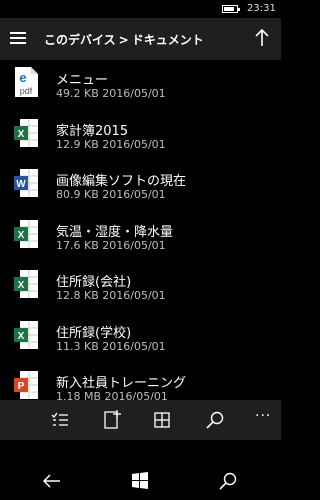 This screenshot has height=500, width=320. What do you see at coordinates (140, 136) in the screenshot?
I see `file-list-item: X 家計簿2015 12.9 KB 2016/05/01` at bounding box center [140, 136].